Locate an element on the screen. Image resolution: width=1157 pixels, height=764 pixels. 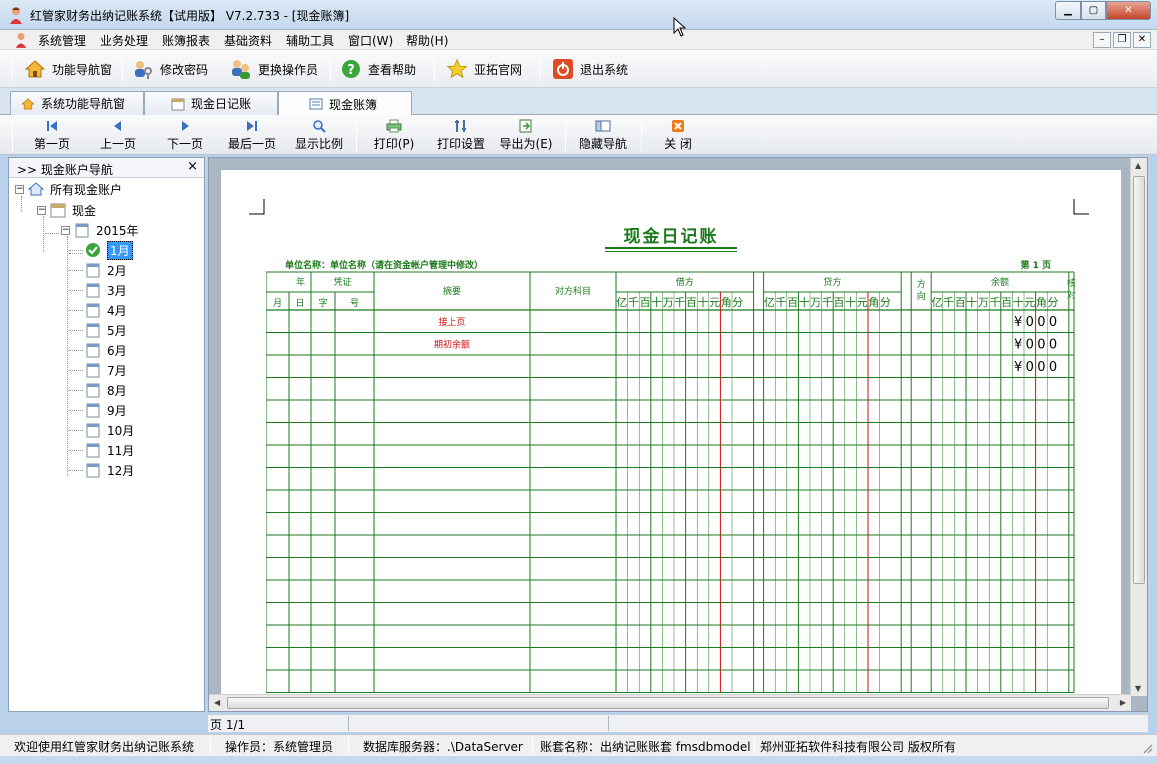
menu-business: 业务处理 is located at coordinates (124, 40).